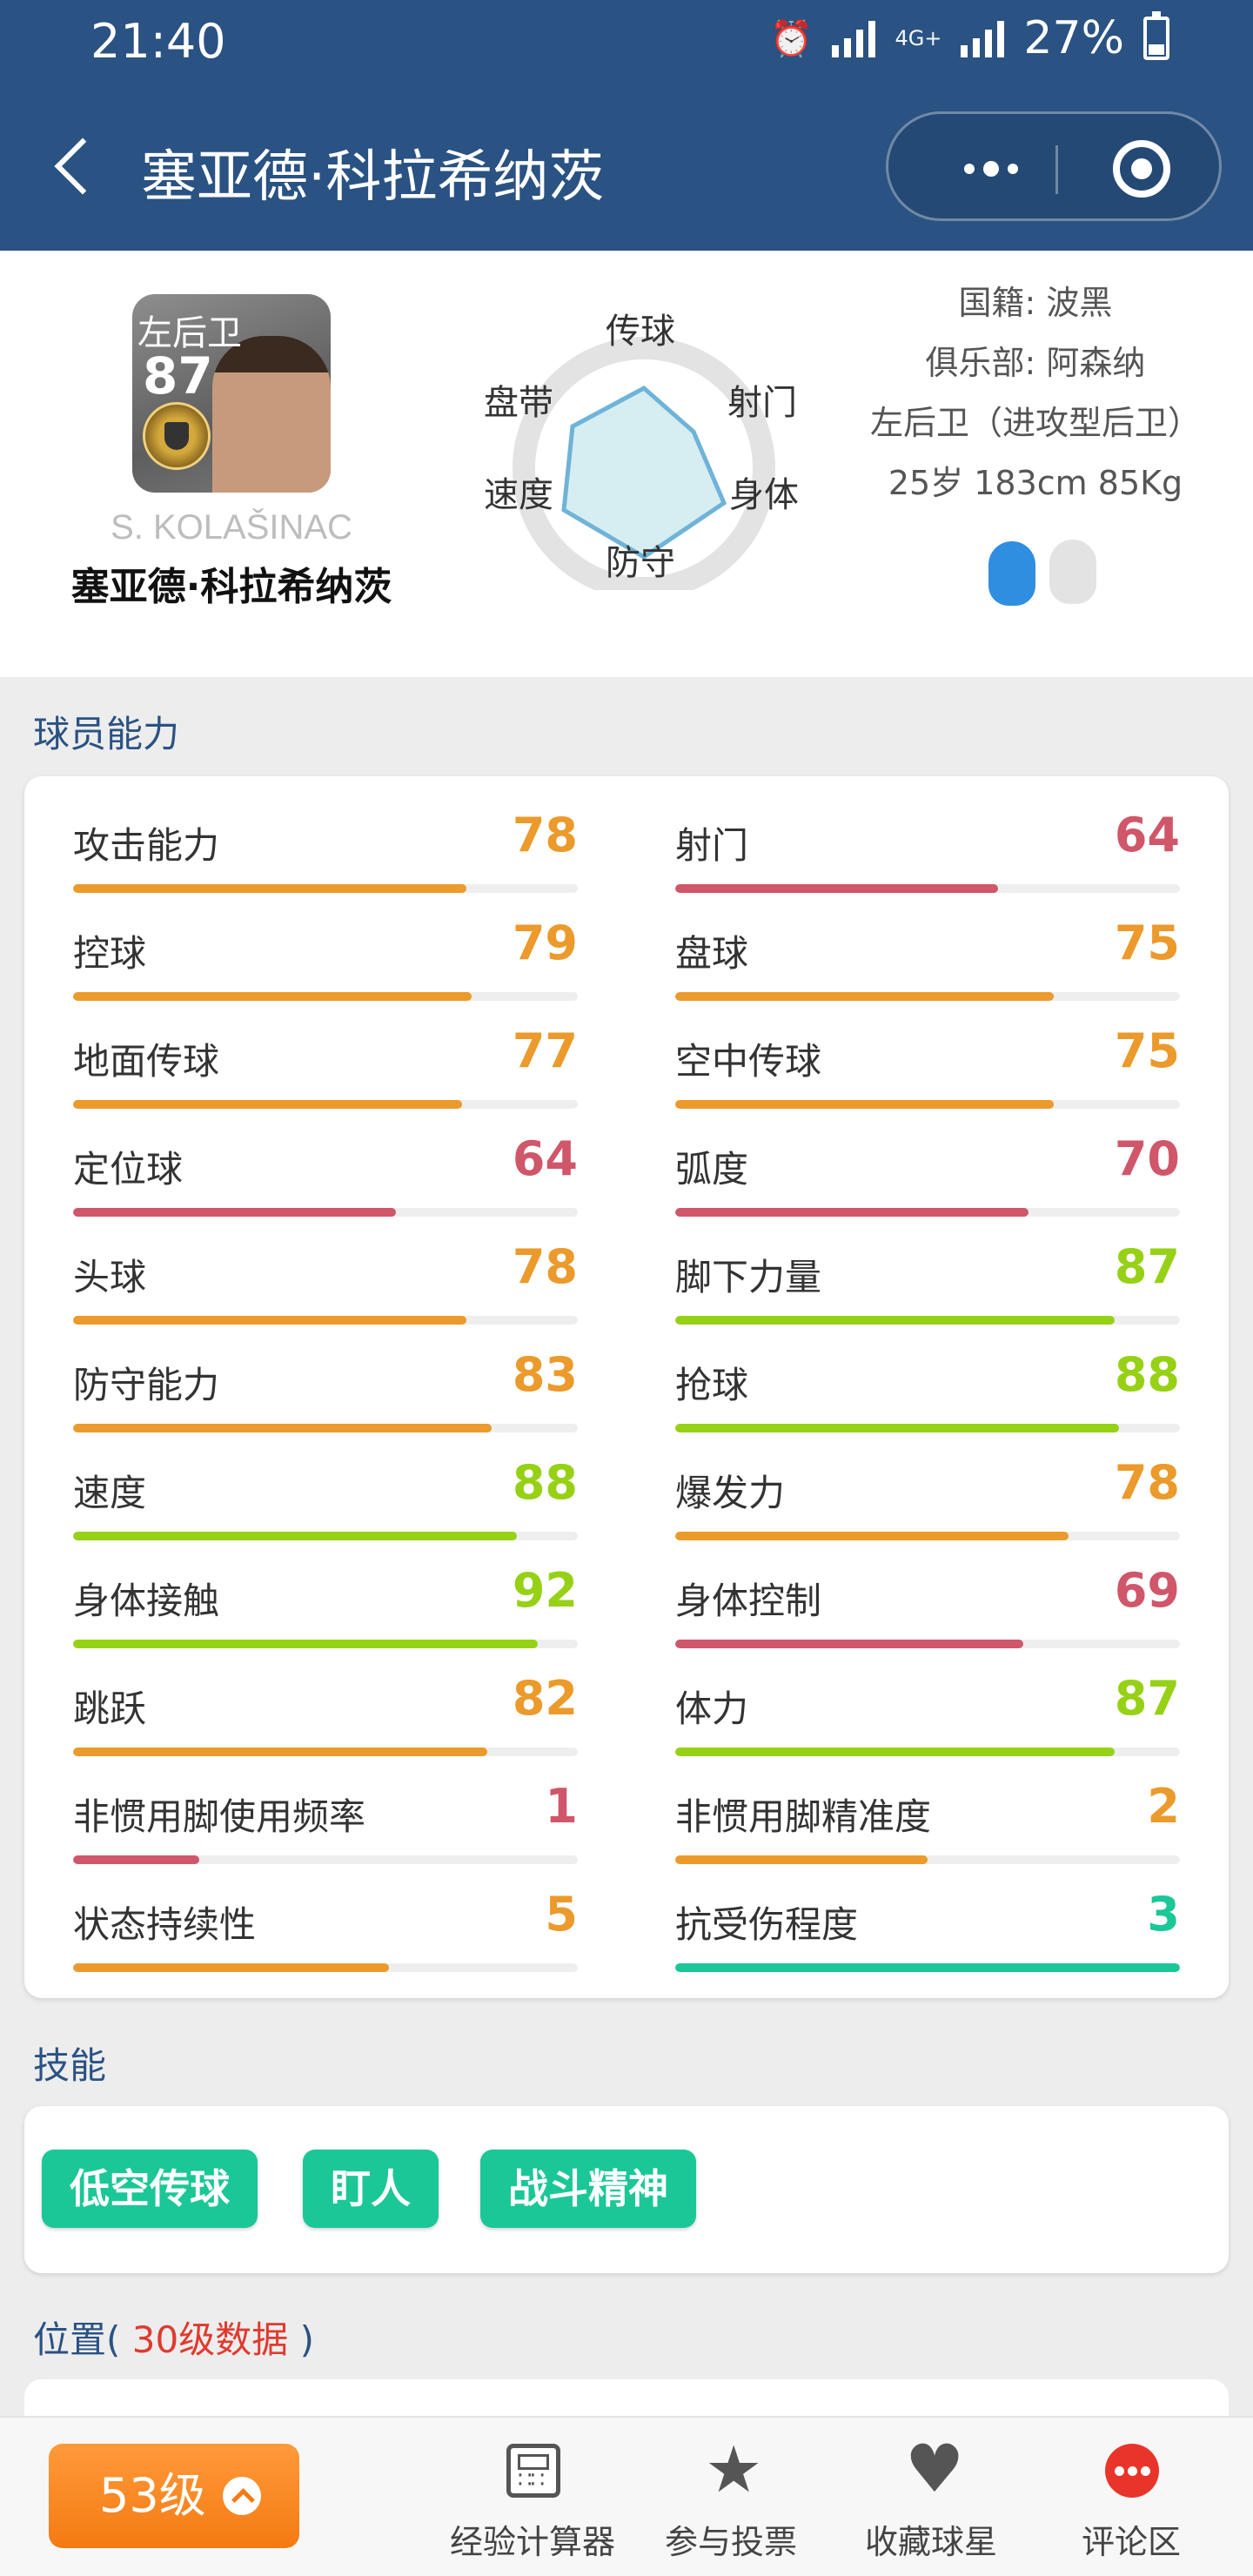 This screenshot has width=1253, height=2576. What do you see at coordinates (150, 2189) in the screenshot?
I see `skill-tag: 低空传球` at bounding box center [150, 2189].